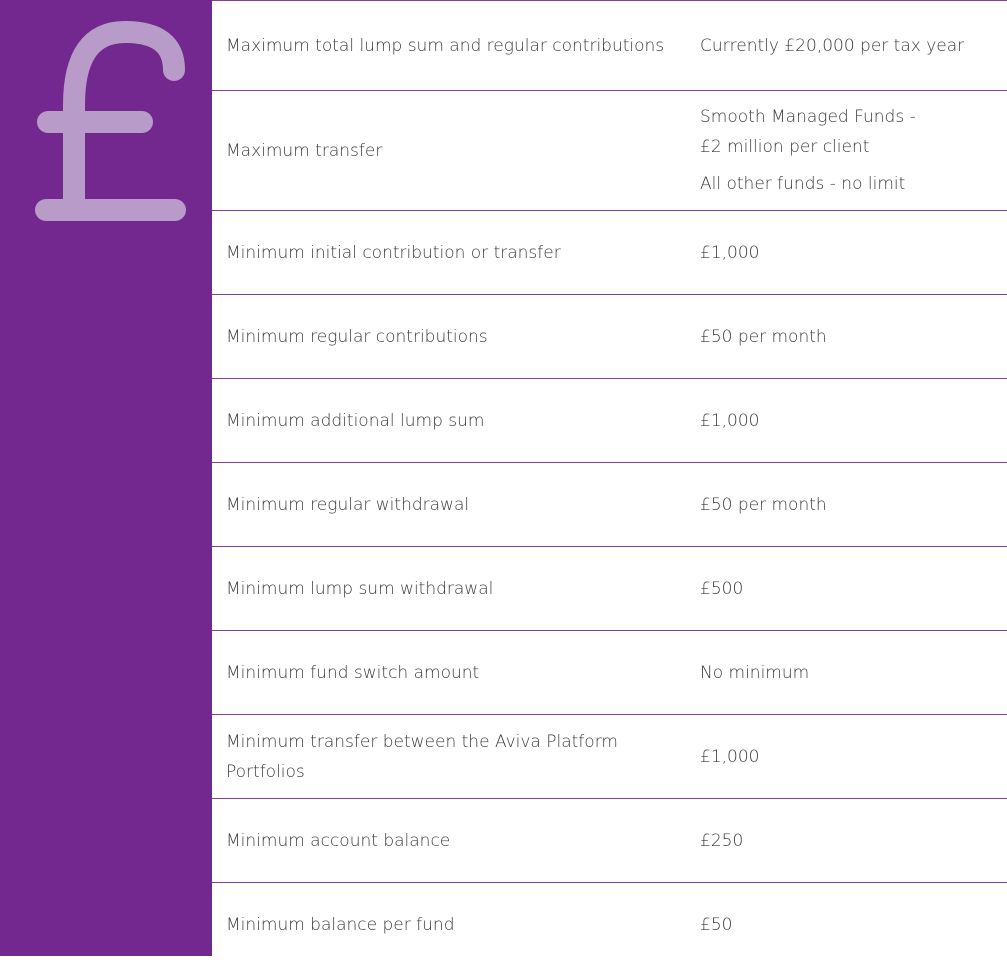 This screenshot has height=967, width=1007. I want to click on value-line: £250, so click(722, 840).